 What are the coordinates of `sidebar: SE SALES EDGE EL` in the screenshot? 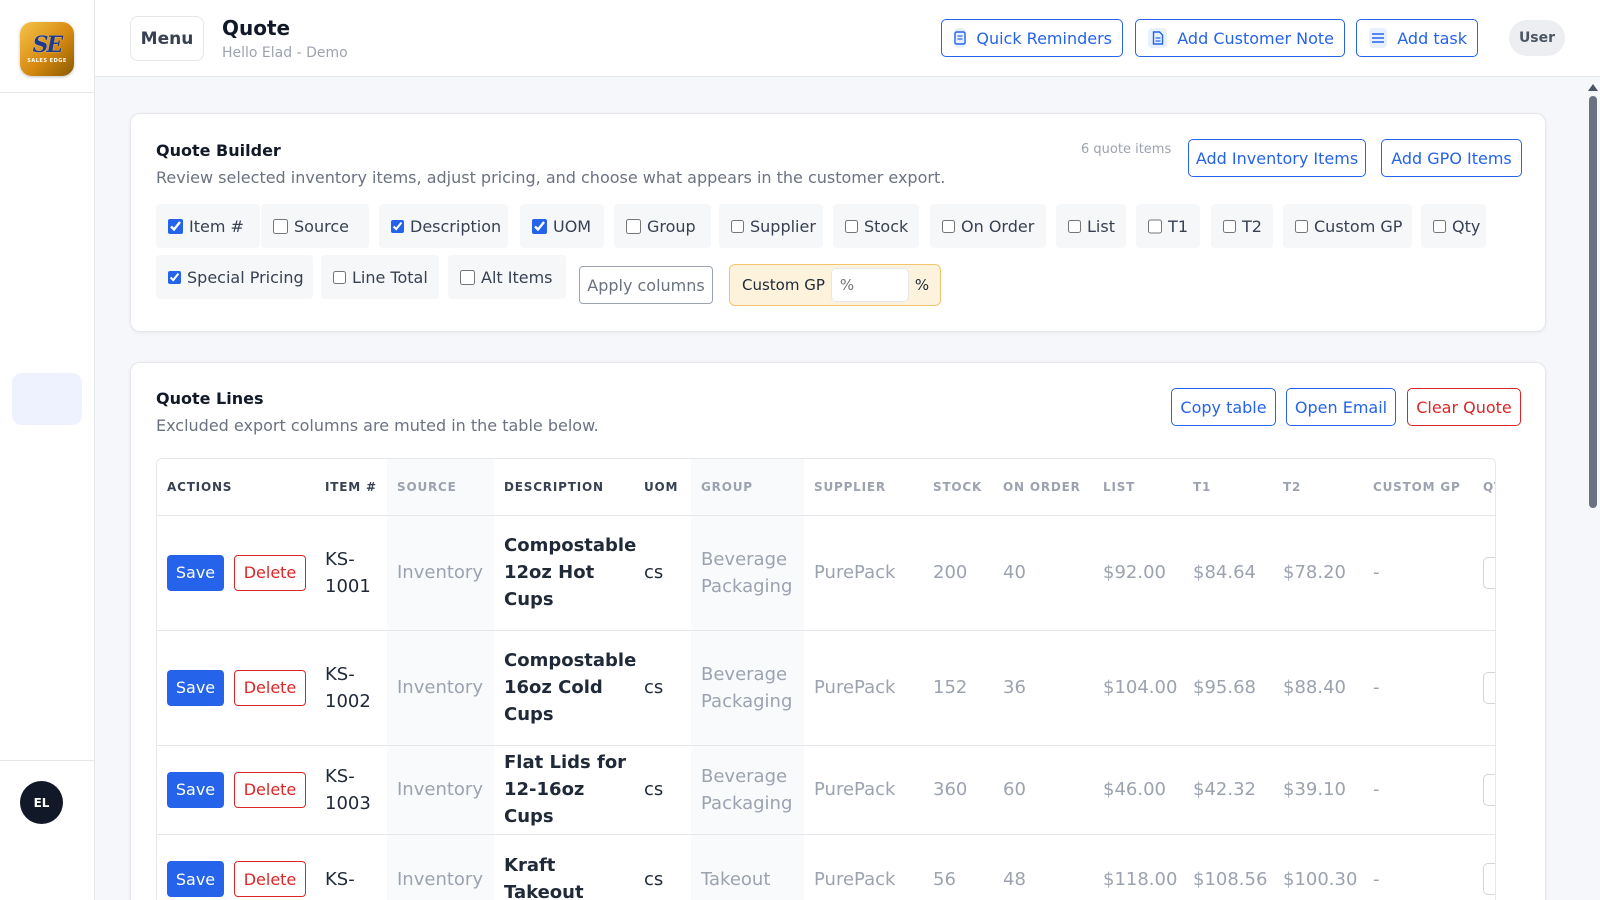 It's located at (47, 450).